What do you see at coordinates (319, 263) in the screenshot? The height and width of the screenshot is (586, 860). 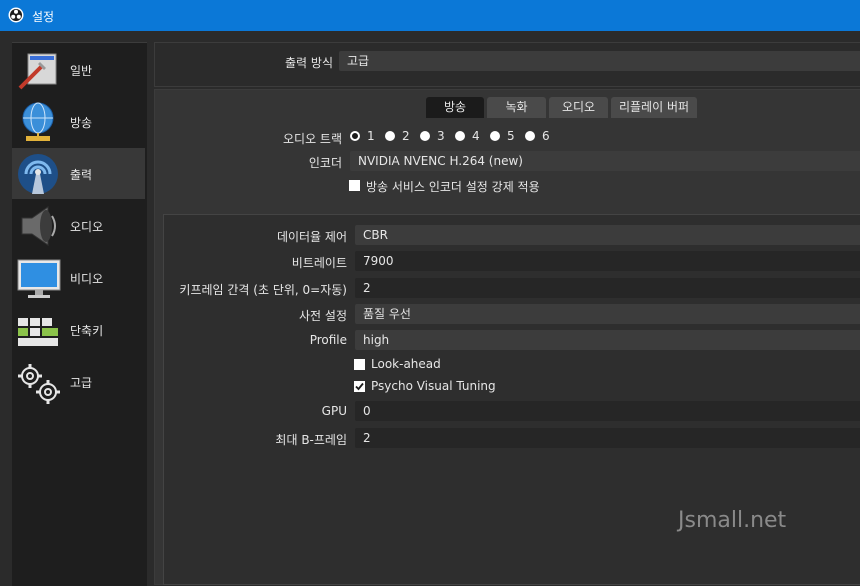 I see `bitrate-label: 비트레이트` at bounding box center [319, 263].